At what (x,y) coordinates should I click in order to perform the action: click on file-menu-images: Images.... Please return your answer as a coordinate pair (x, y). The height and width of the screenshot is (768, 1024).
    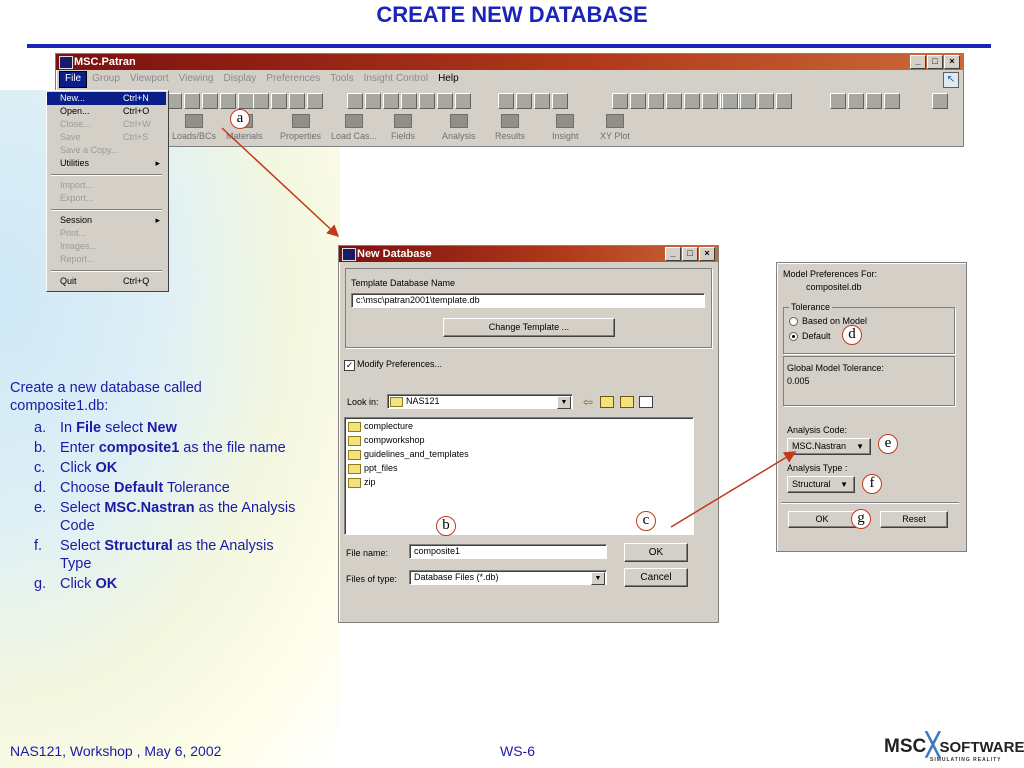
    Looking at the image, I should click on (106, 246).